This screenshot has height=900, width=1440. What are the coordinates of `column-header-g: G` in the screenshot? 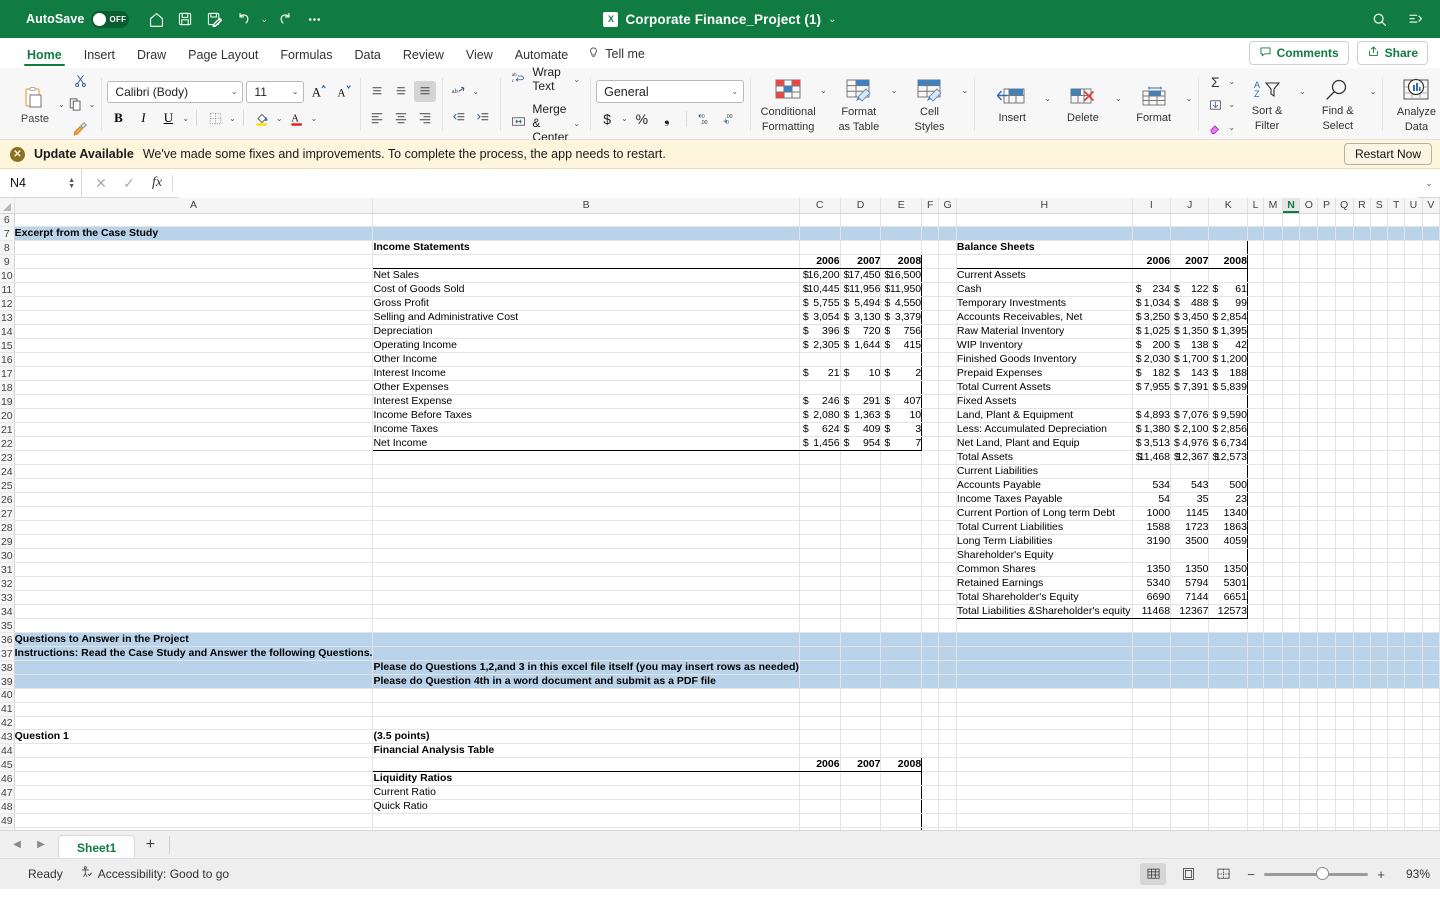 It's located at (947, 206).